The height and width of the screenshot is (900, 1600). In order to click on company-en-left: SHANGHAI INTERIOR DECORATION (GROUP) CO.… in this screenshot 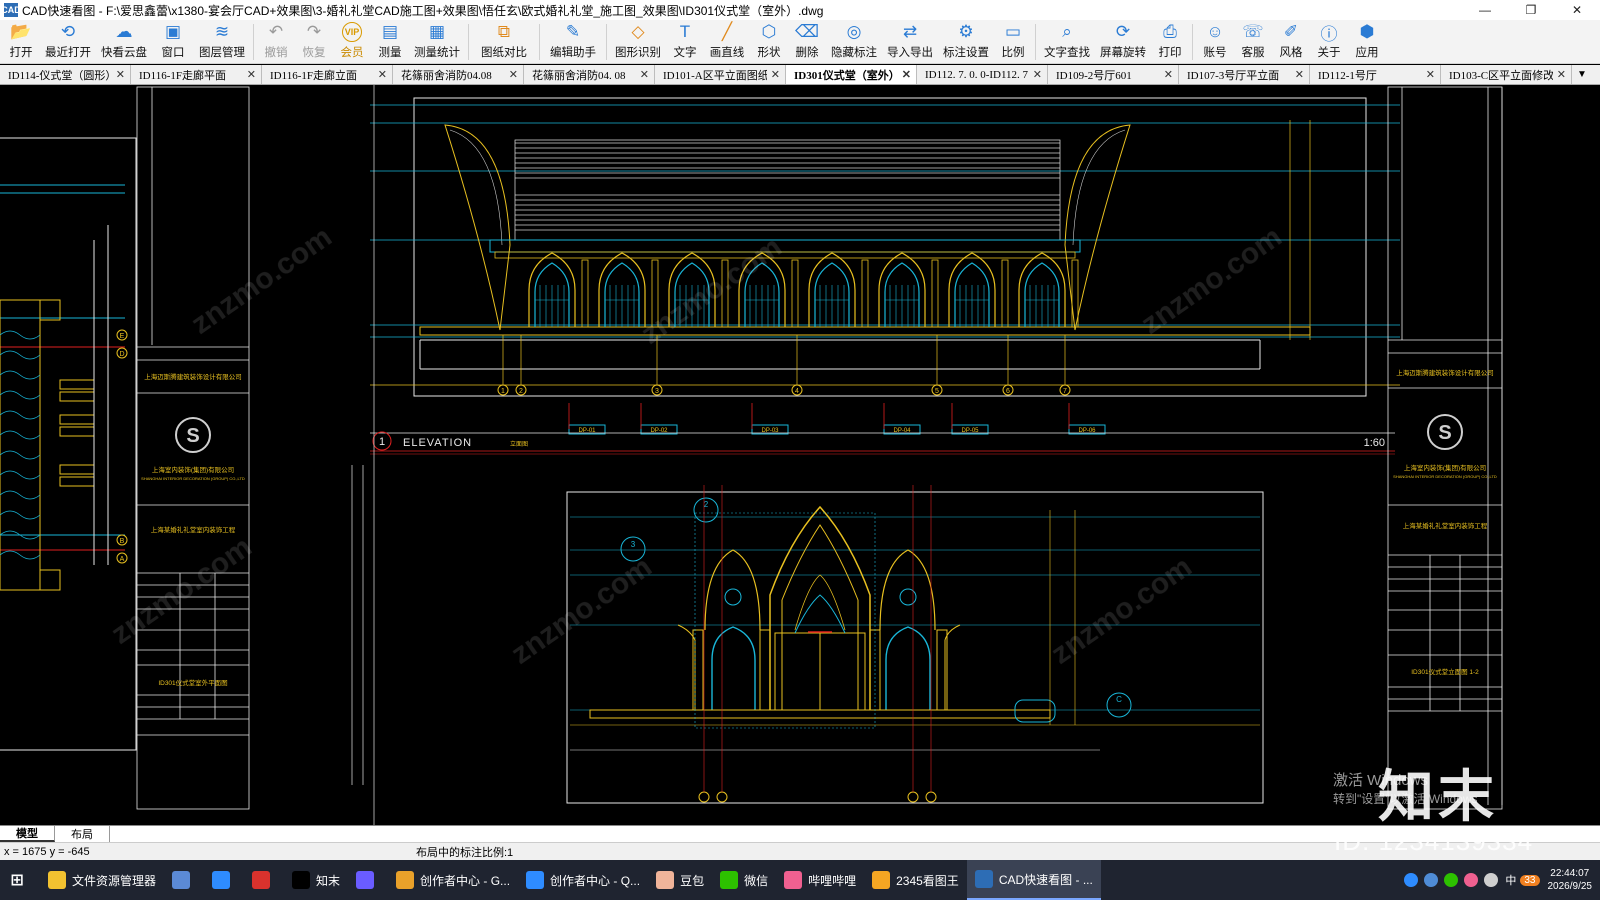, I will do `click(193, 478)`.